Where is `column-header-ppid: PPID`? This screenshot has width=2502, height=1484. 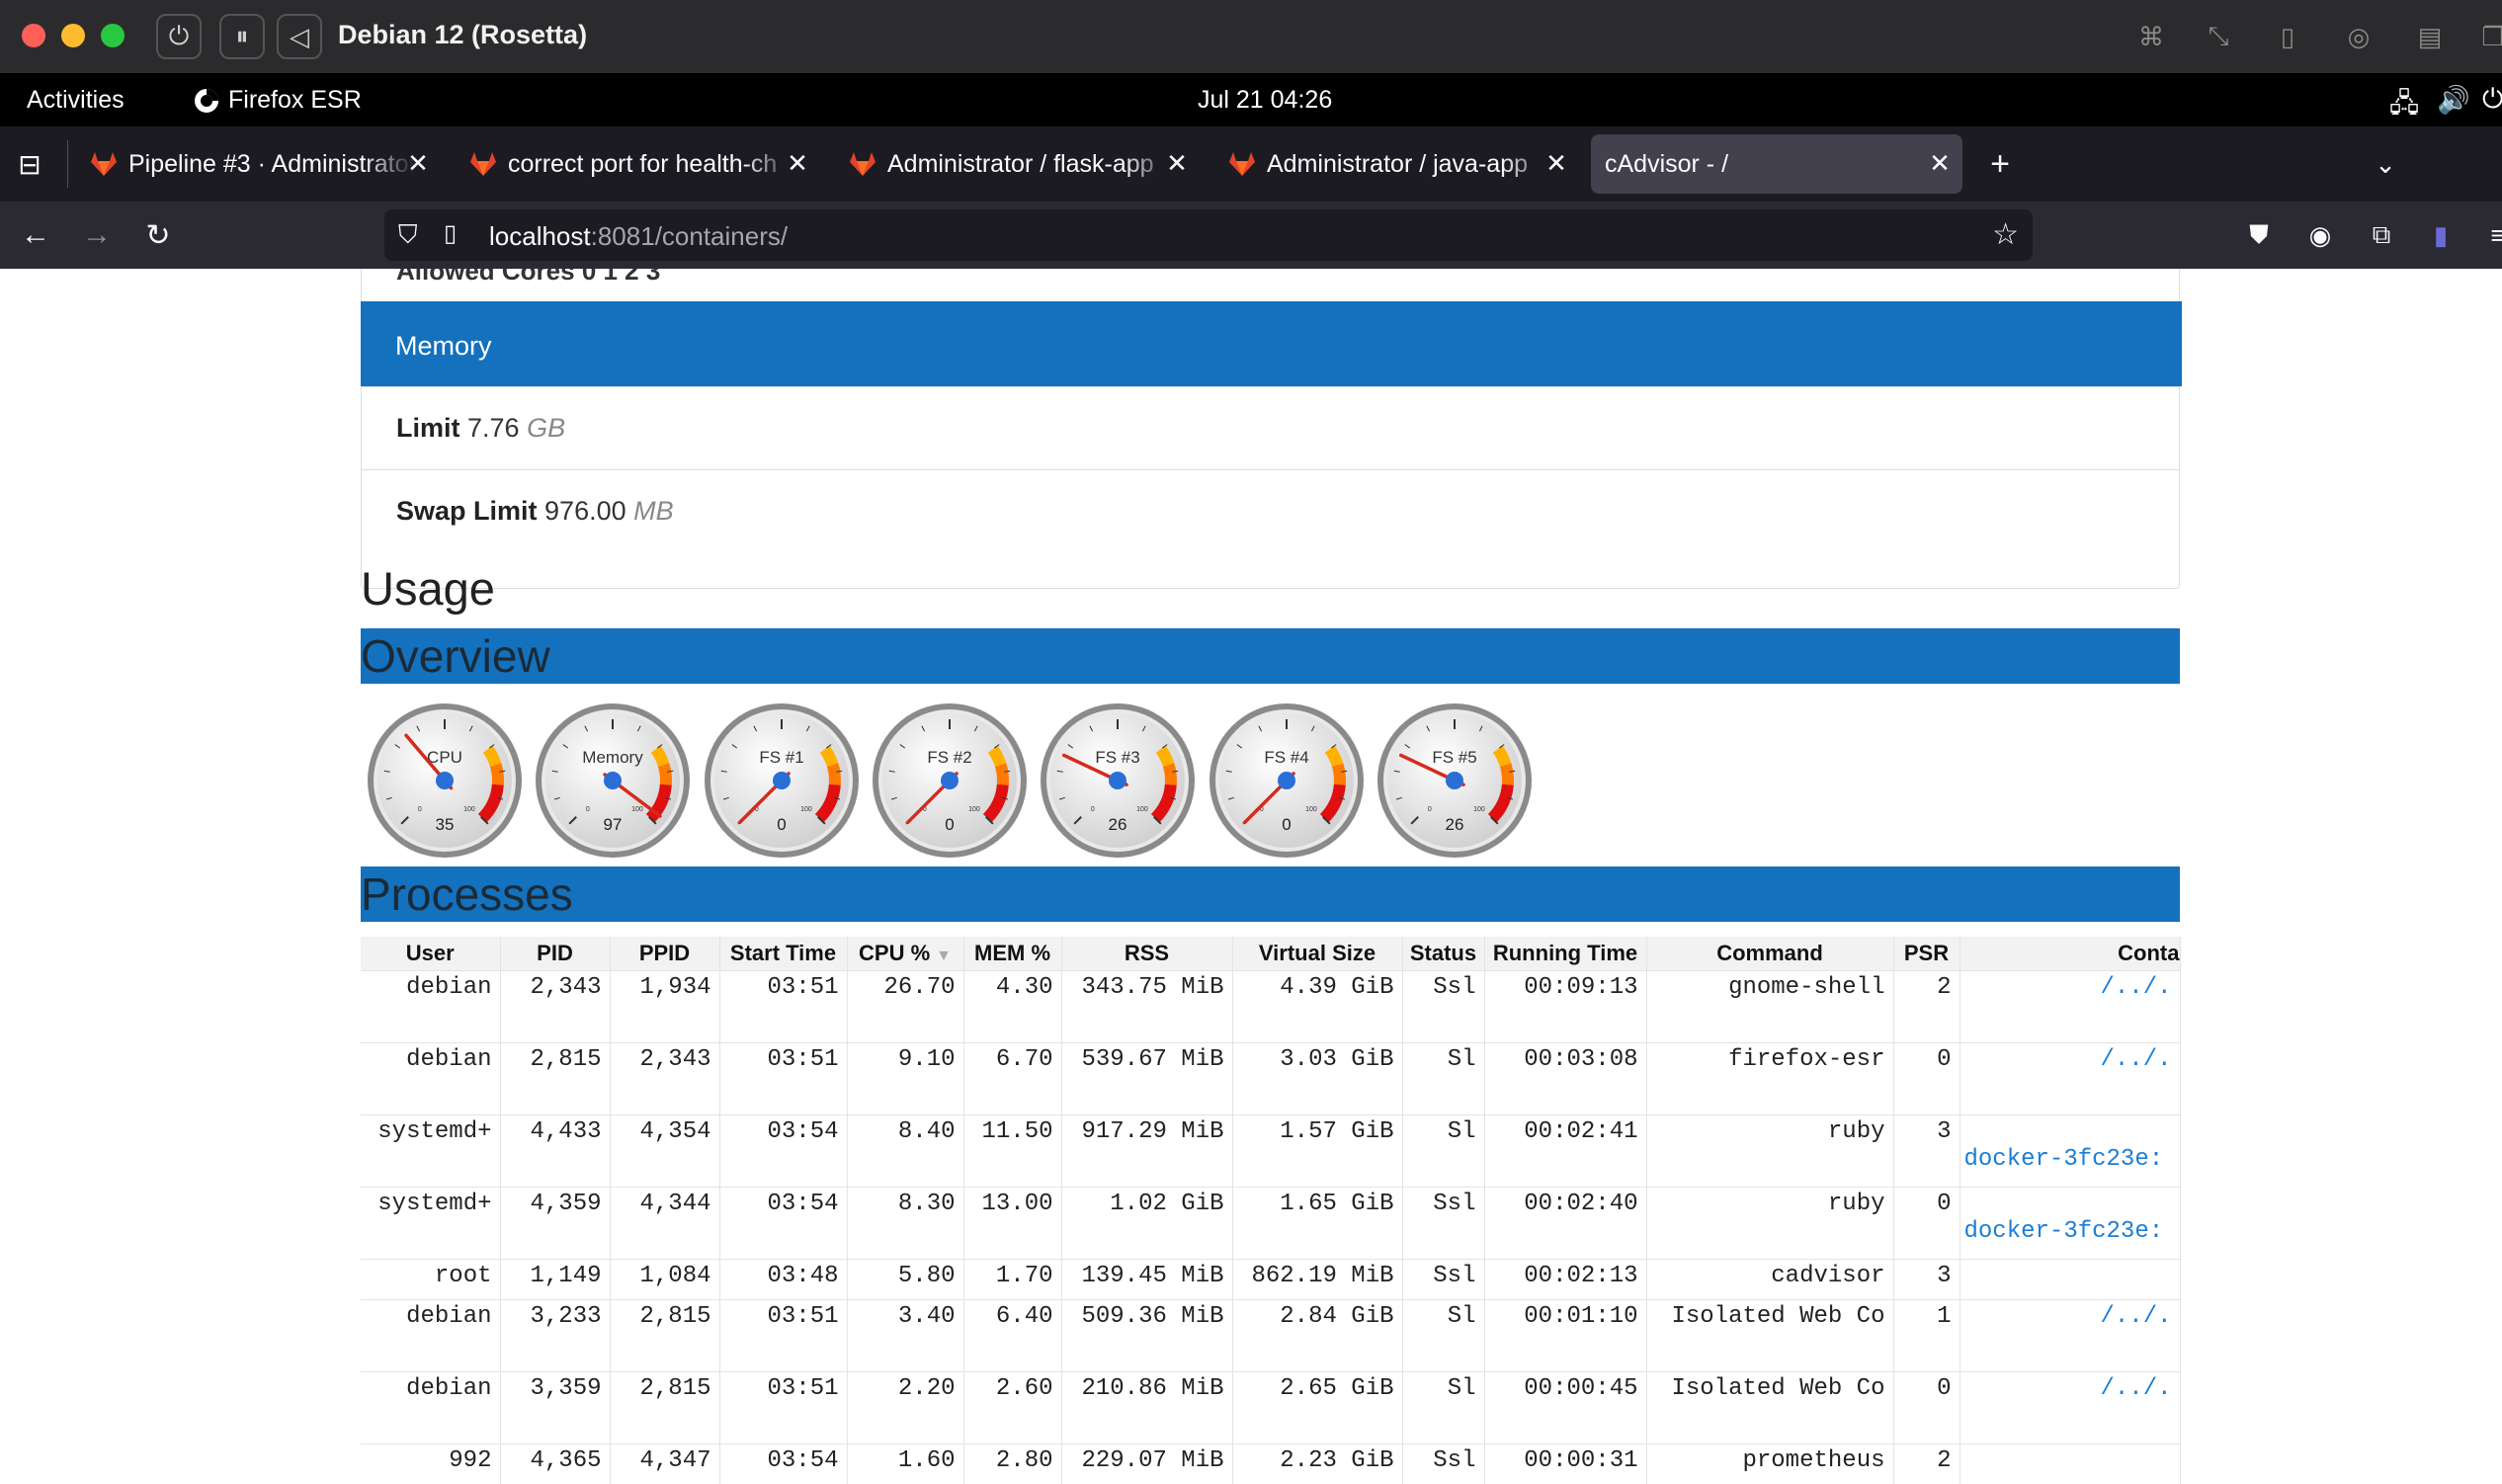
column-header-ppid: PPID is located at coordinates (665, 953).